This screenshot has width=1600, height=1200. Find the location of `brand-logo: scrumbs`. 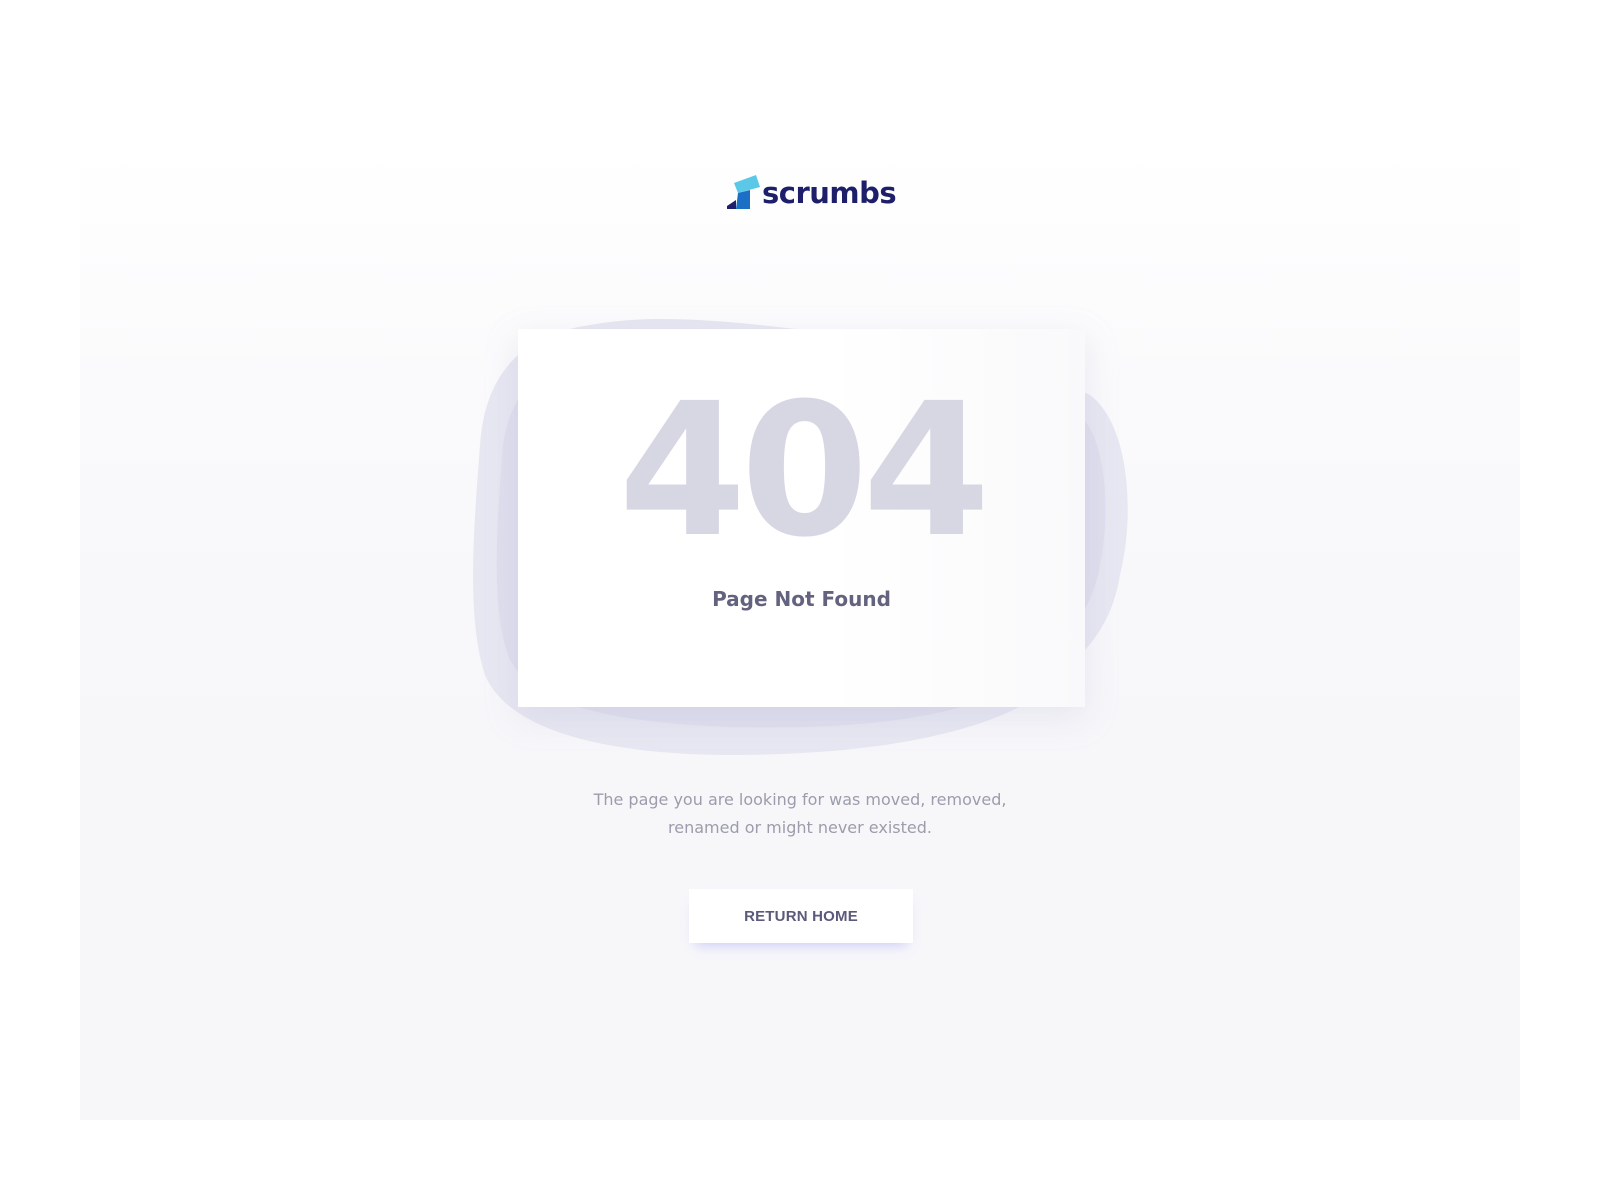

brand-logo: scrumbs is located at coordinates (810, 193).